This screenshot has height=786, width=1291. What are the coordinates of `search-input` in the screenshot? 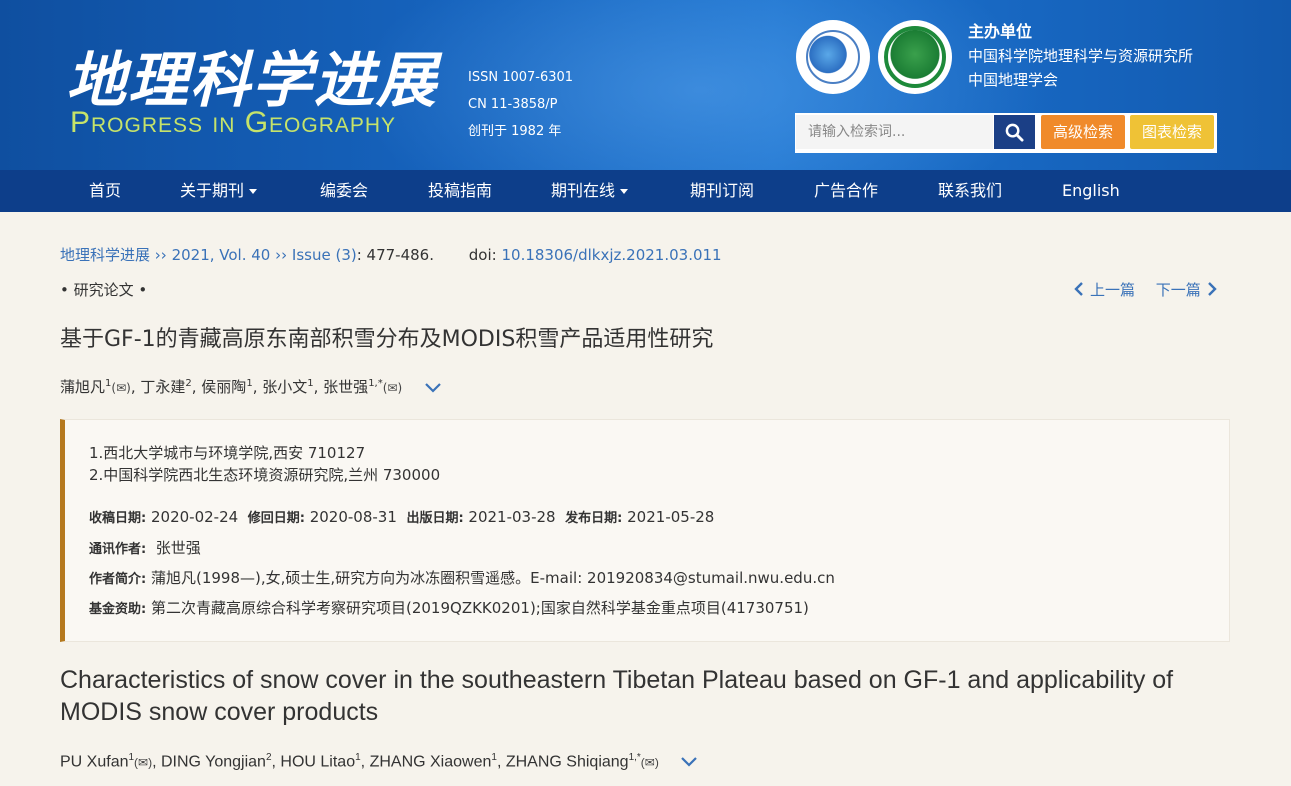 It's located at (894, 132).